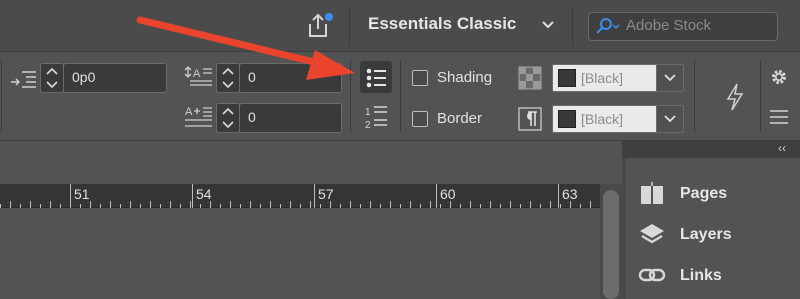 Image resolution: width=800 pixels, height=299 pixels. What do you see at coordinates (83, 77) in the screenshot?
I see `indent-value: 0p0` at bounding box center [83, 77].